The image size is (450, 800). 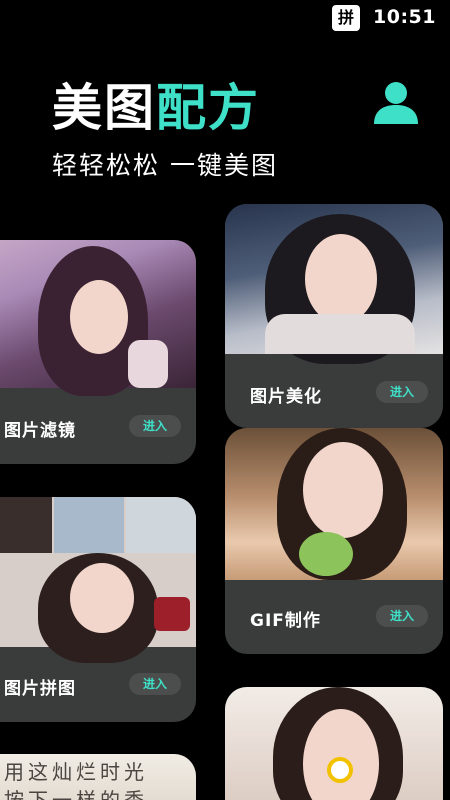 I want to click on collage-preview-image, so click(x=98, y=580).